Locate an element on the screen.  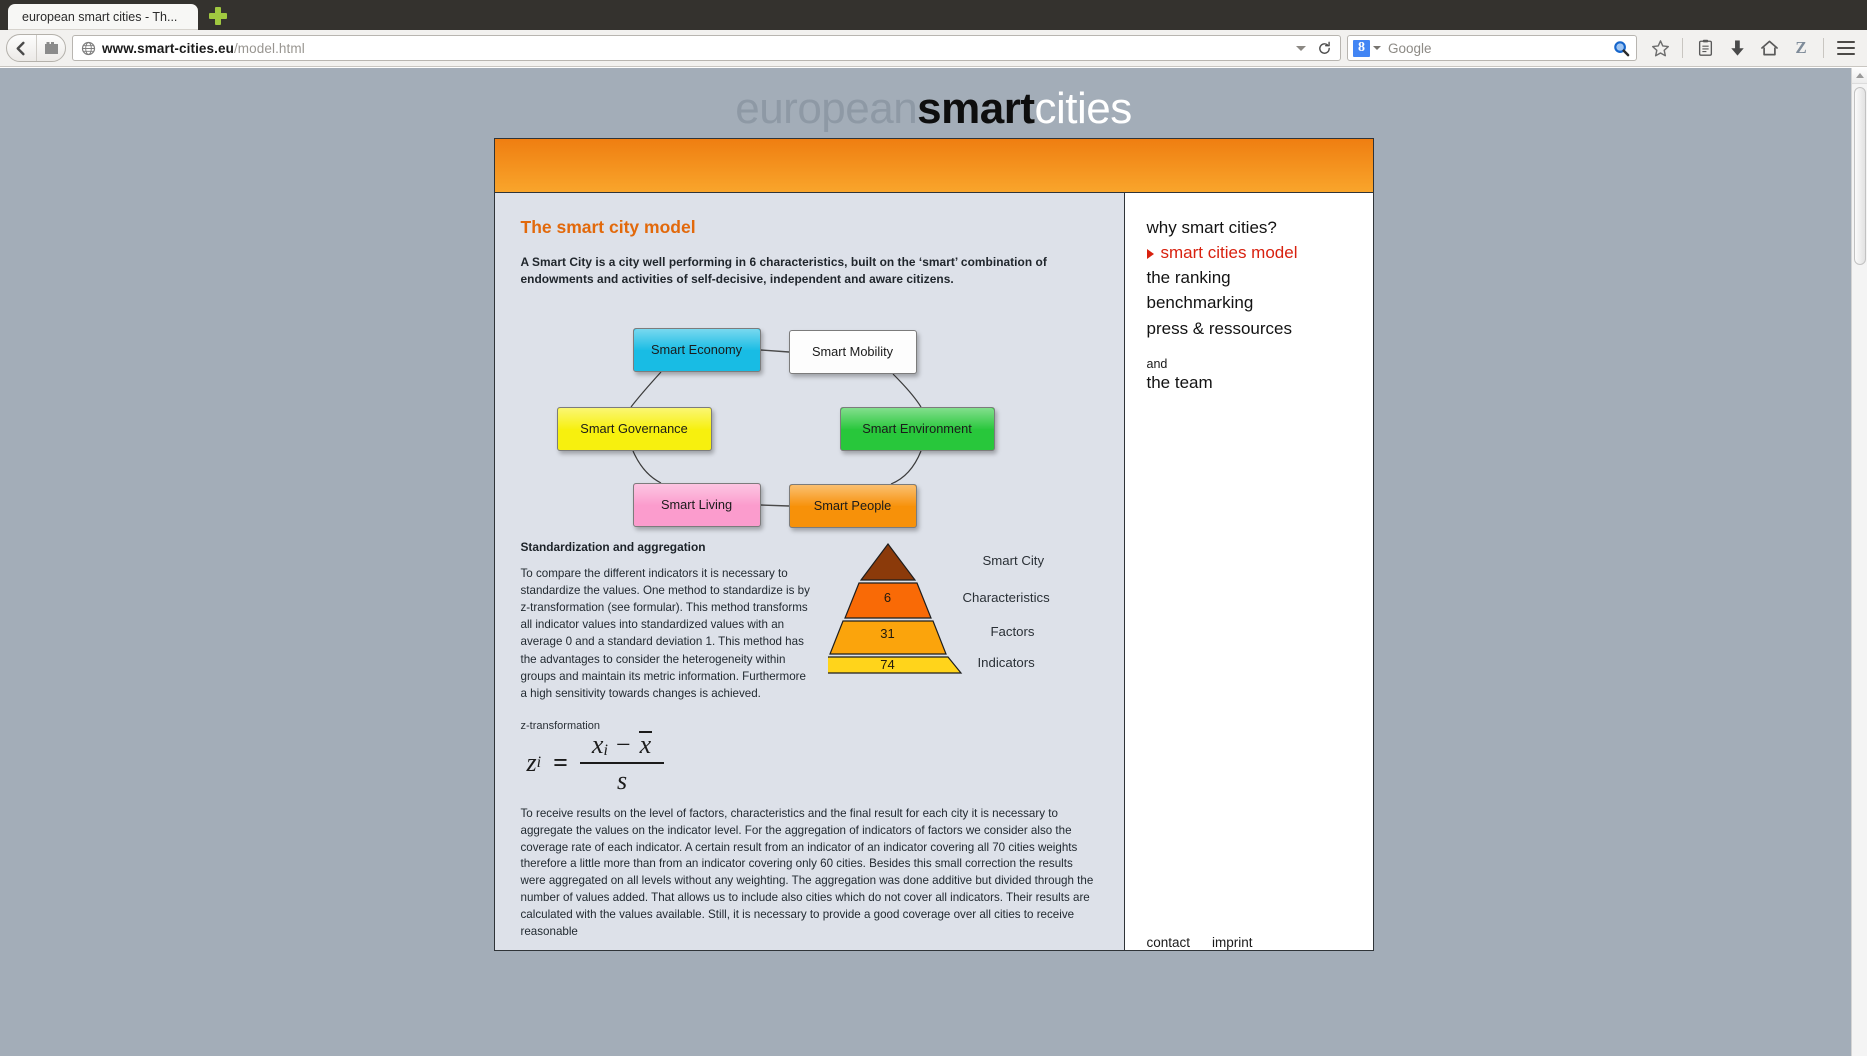
formula-minus: − is located at coordinates (623, 745).